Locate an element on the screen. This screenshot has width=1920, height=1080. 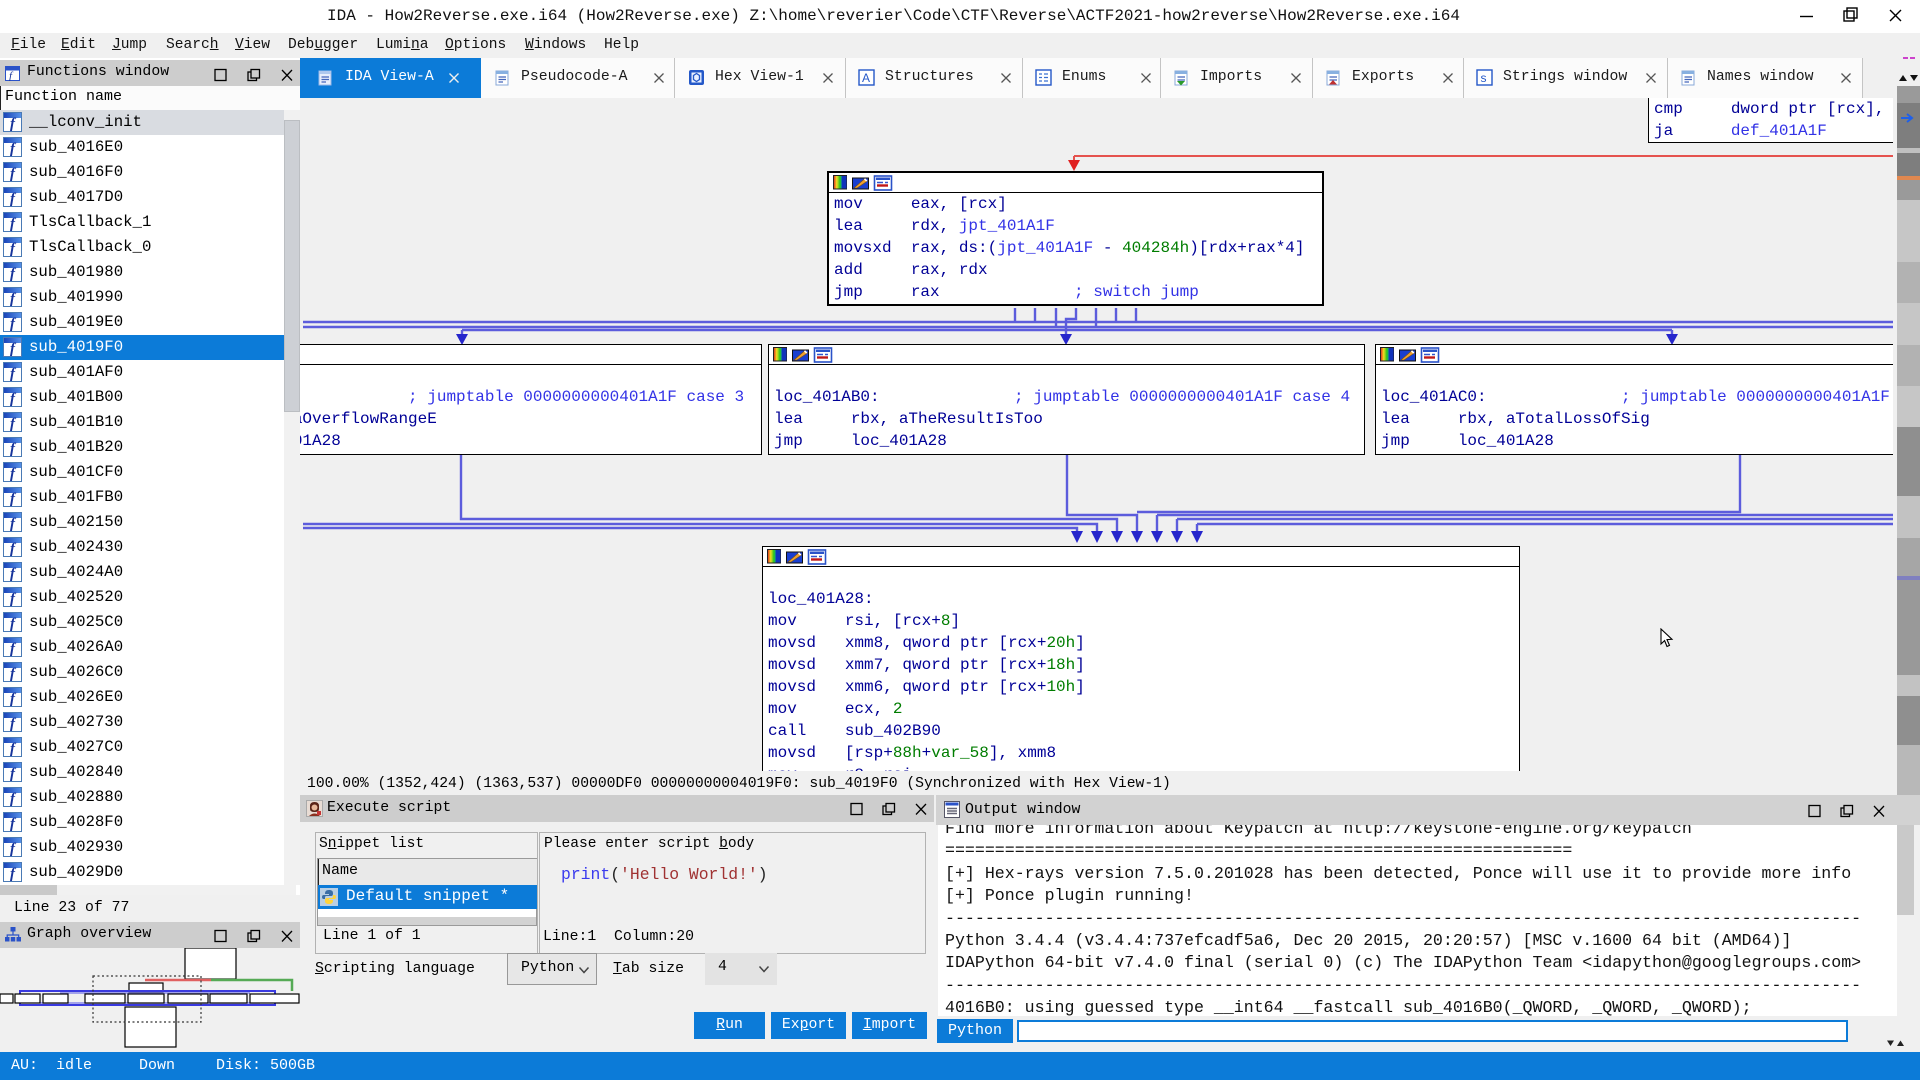
svg-text: s is located at coordinates (1484, 78).